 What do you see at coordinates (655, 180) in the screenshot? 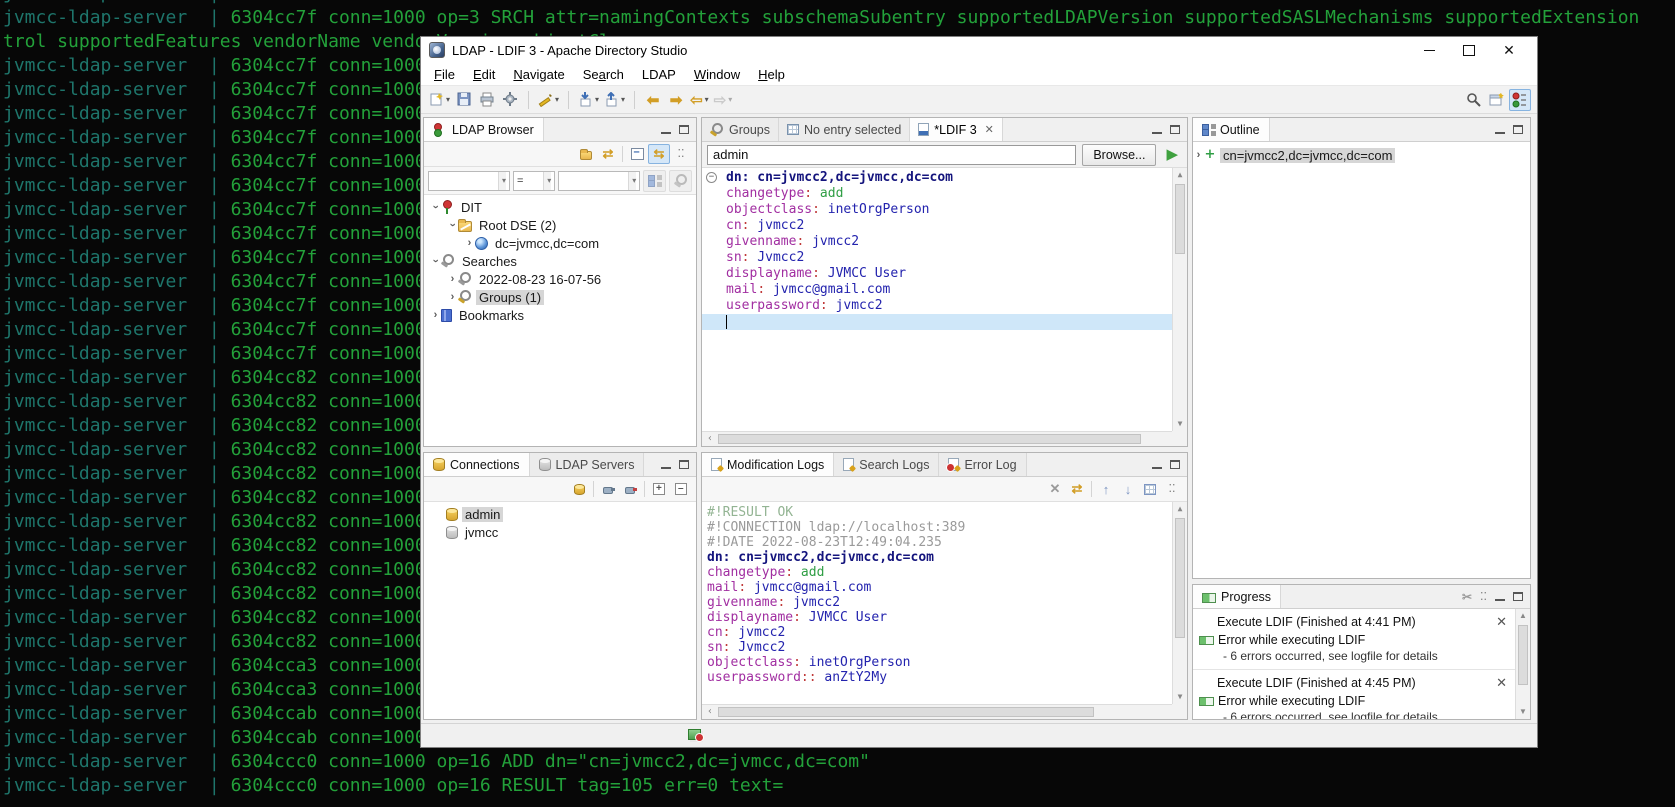
I see `hierarchy-icon` at bounding box center [655, 180].